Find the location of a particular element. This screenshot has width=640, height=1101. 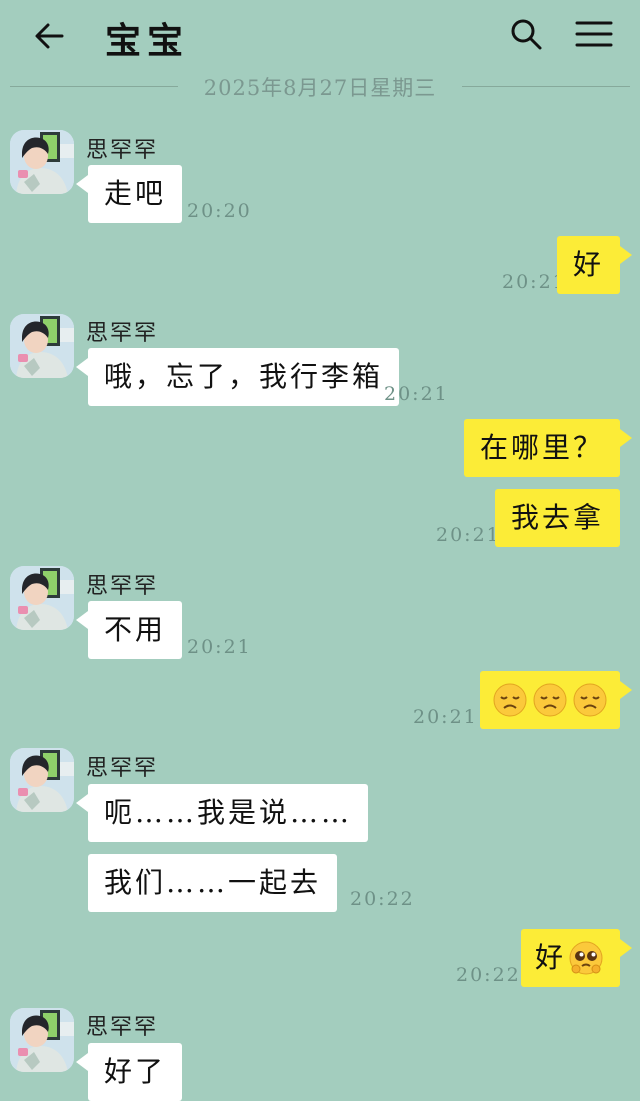

hamburger-menu-icon is located at coordinates (594, 34).